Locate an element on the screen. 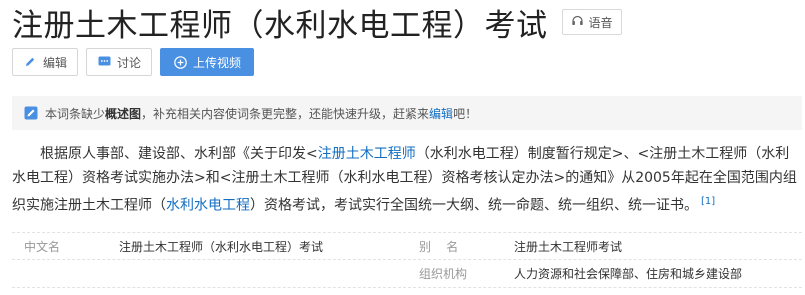  discuss-button: 讨论 is located at coordinates (119, 62).